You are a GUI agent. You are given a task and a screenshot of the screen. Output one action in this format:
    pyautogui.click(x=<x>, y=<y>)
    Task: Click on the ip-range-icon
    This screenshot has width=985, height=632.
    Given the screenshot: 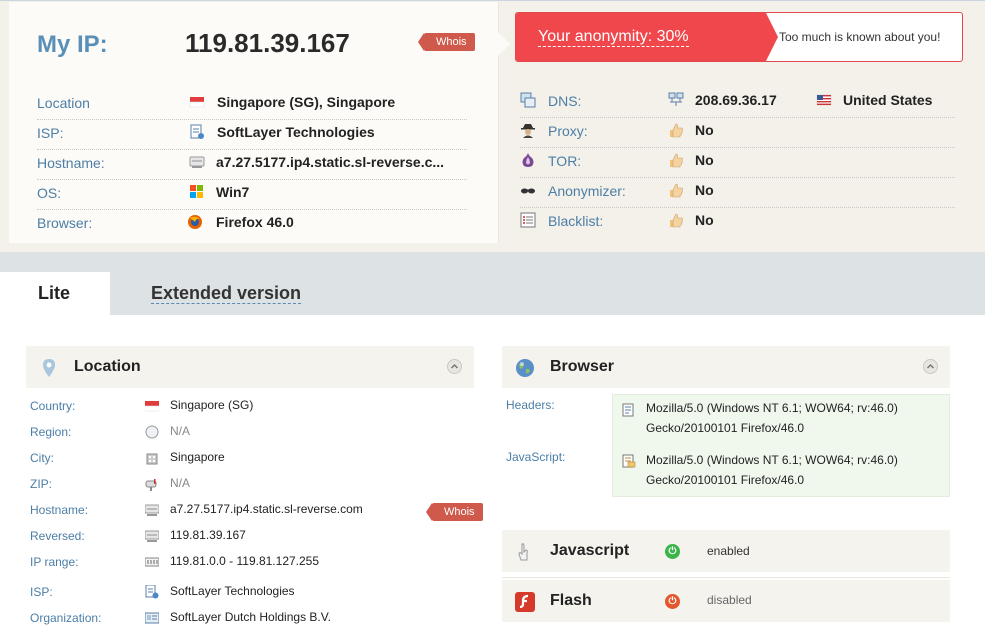 What is the action you would take?
    pyautogui.click(x=152, y=562)
    